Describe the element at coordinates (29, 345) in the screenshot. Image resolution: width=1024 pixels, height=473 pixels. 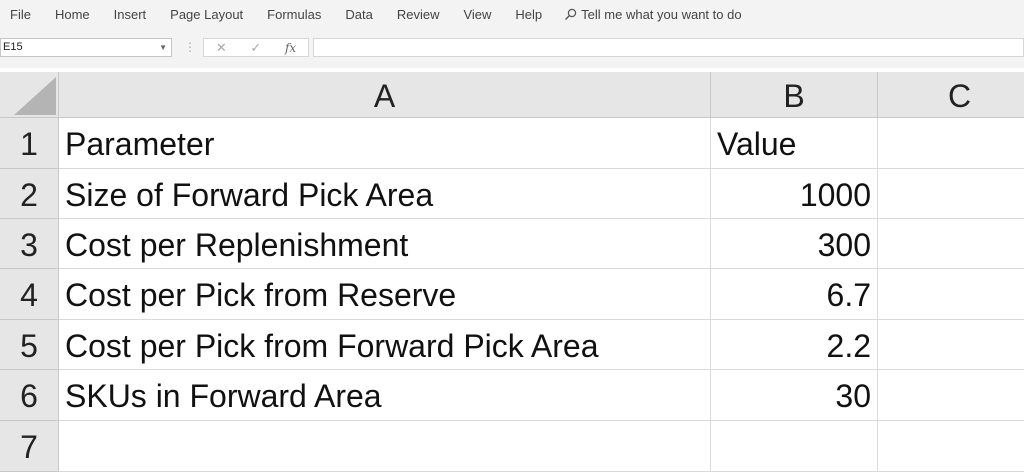
I see `row-header-5: 5` at that location.